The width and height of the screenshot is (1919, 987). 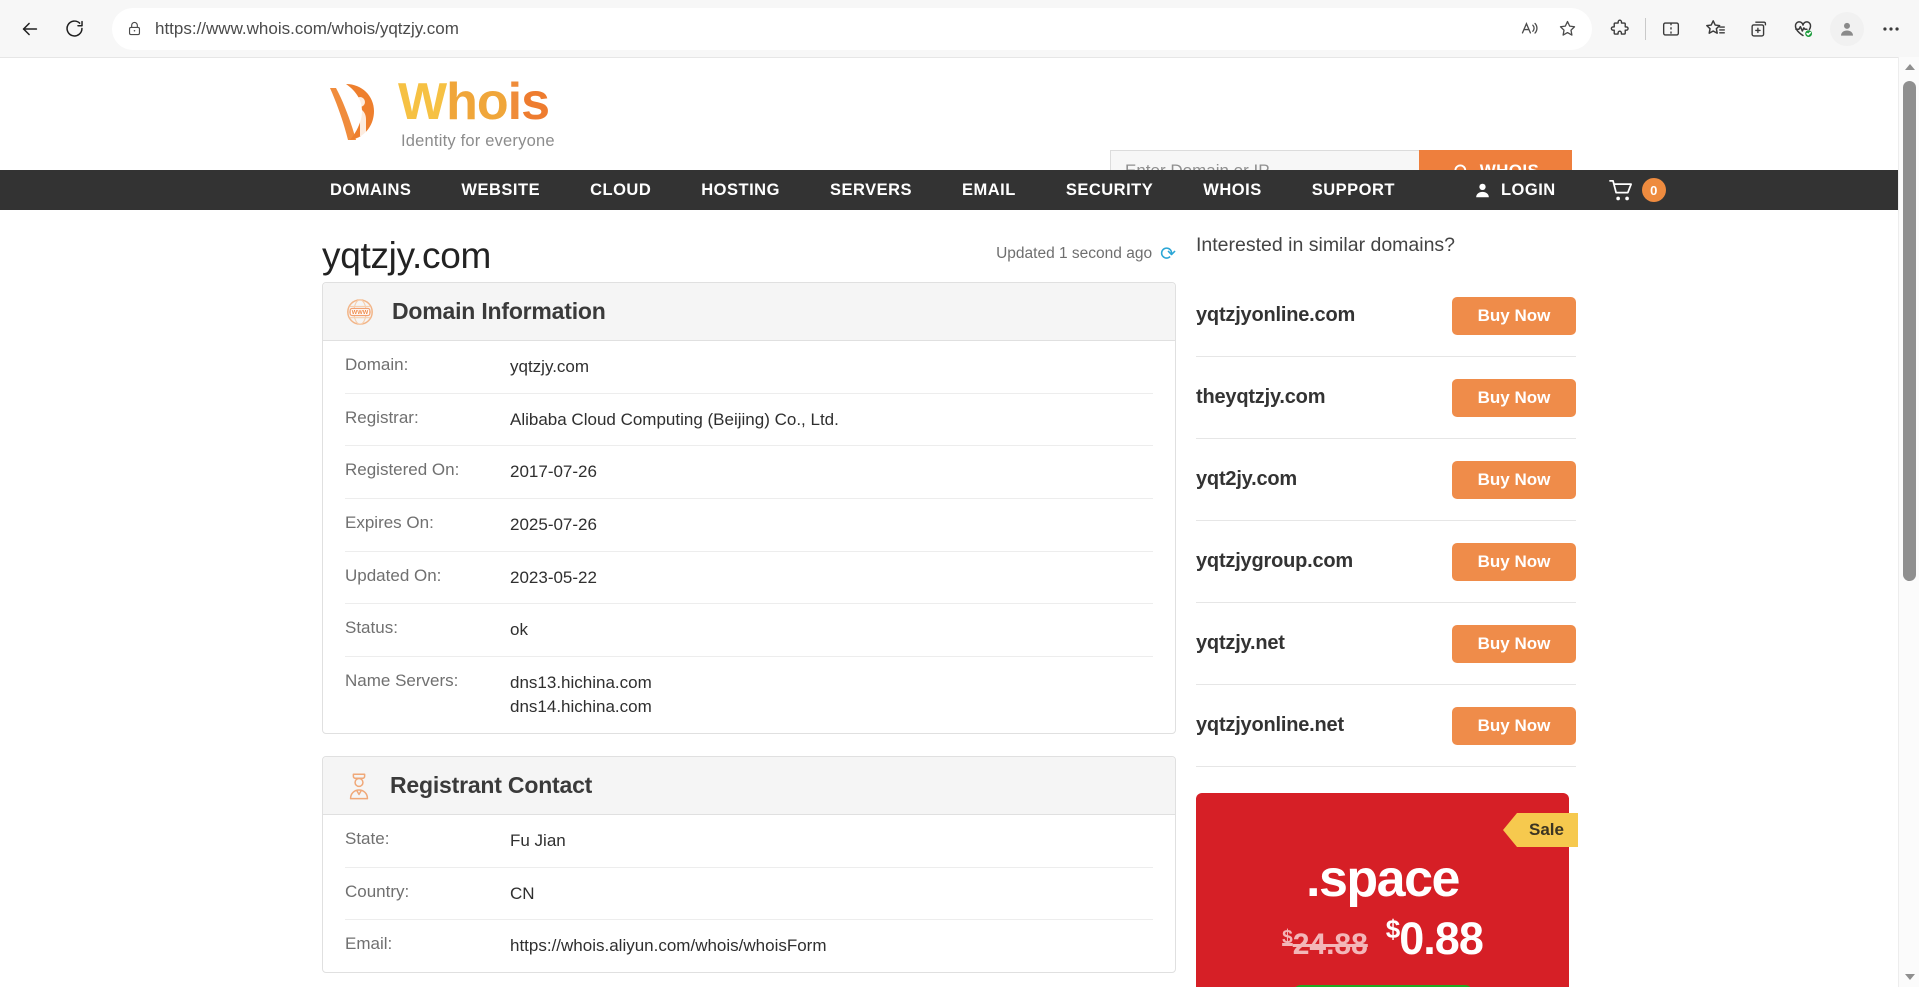 What do you see at coordinates (1482, 190) in the screenshot?
I see `user-icon` at bounding box center [1482, 190].